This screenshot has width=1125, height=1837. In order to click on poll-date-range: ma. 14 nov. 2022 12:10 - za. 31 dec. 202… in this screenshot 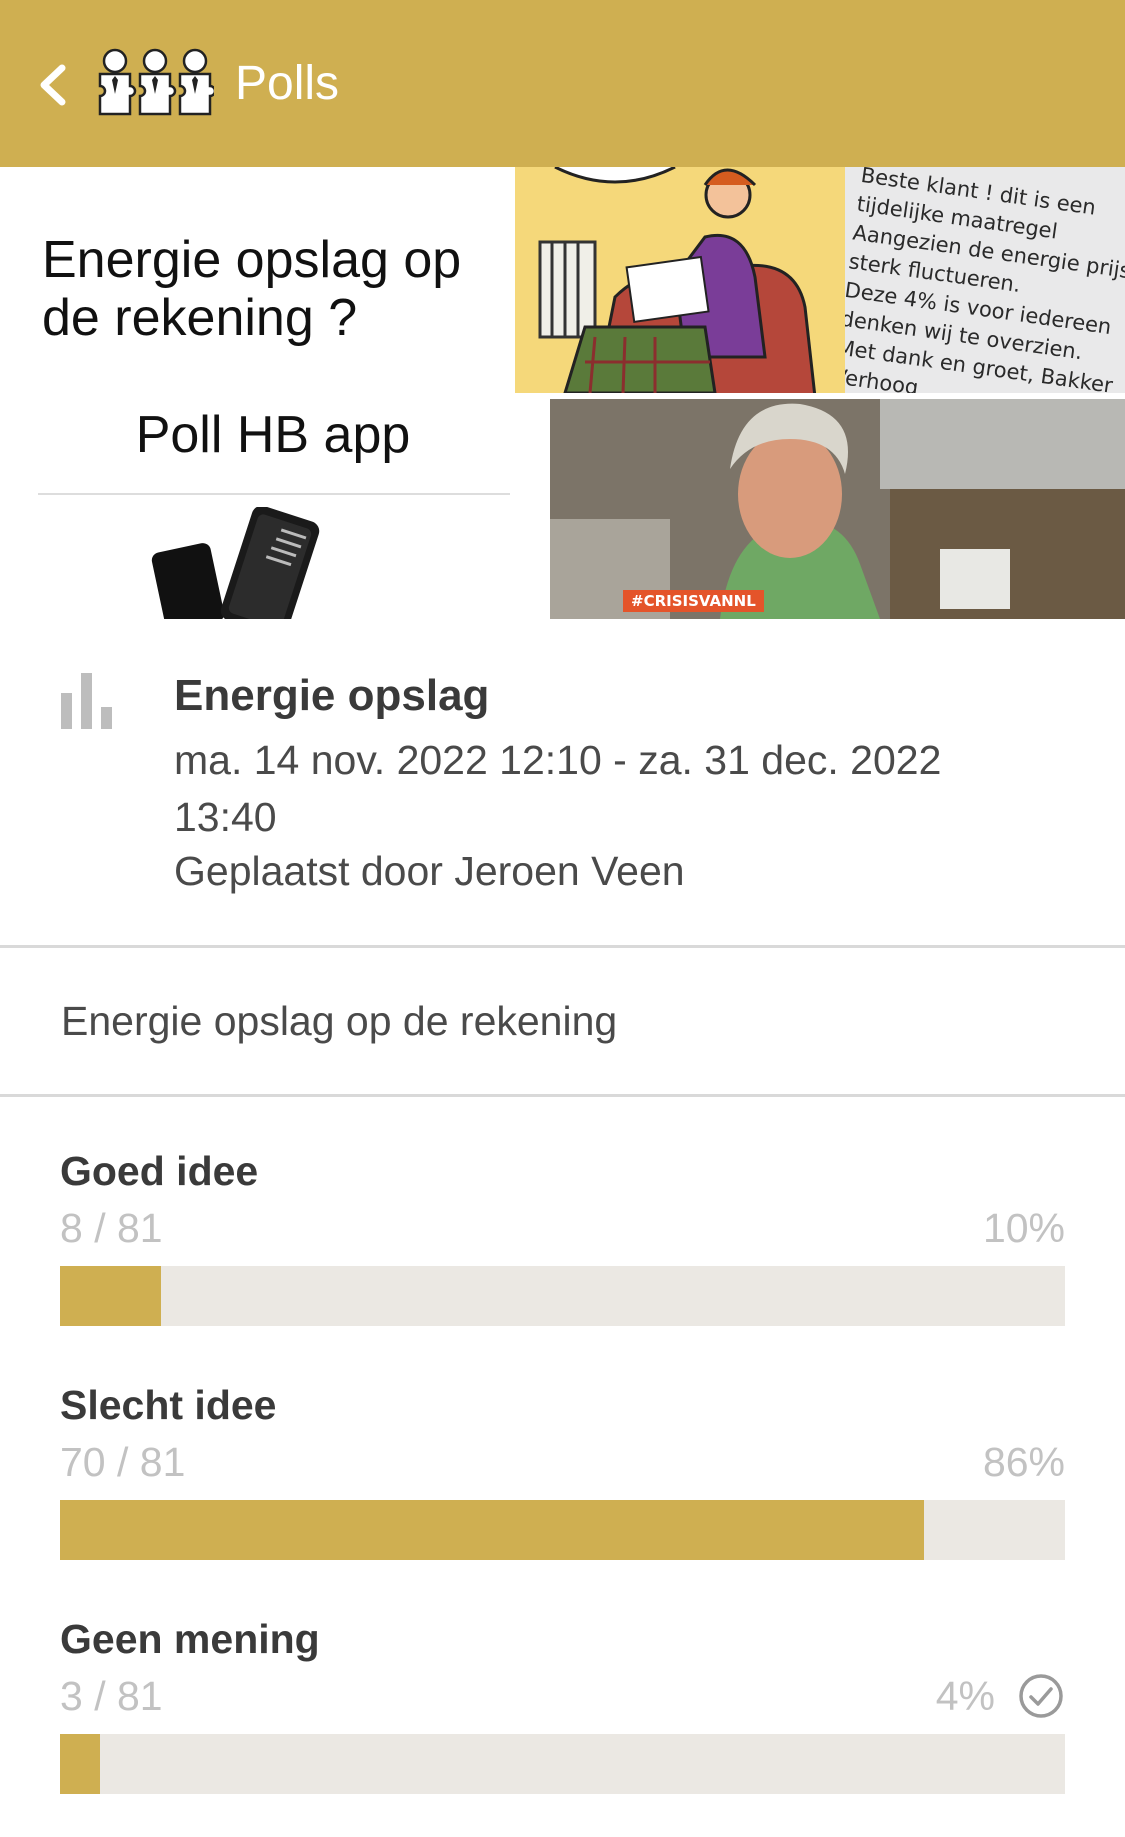, I will do `click(558, 788)`.